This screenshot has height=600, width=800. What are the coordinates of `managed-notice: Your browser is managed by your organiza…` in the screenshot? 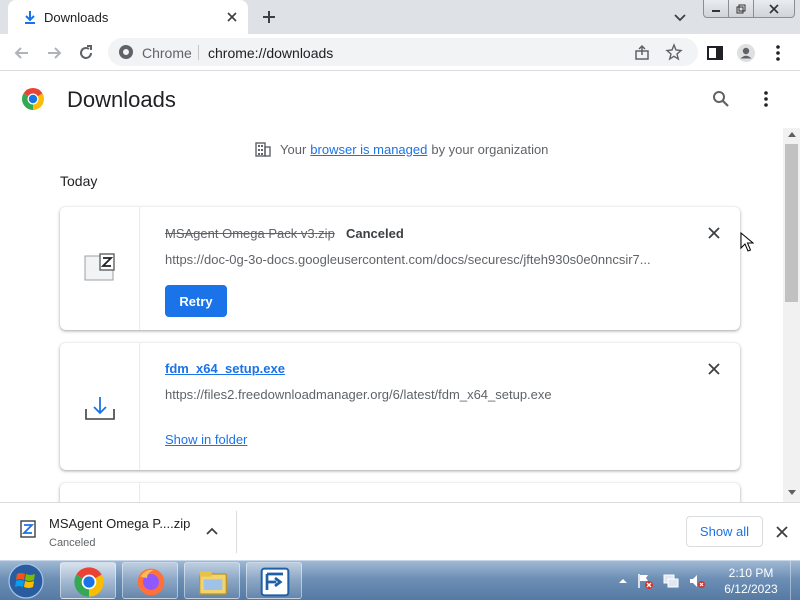 It's located at (401, 149).